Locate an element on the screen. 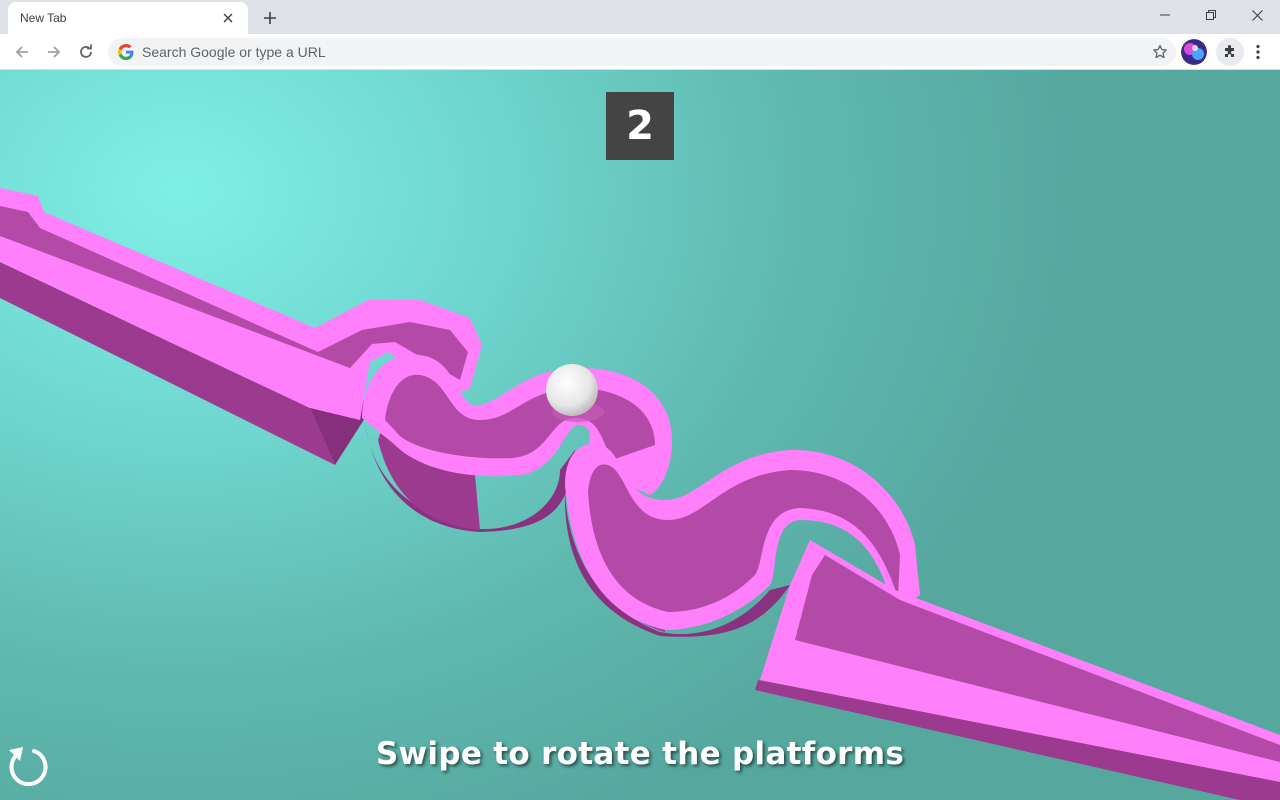 The height and width of the screenshot is (800, 1280). ball is located at coordinates (572, 390).